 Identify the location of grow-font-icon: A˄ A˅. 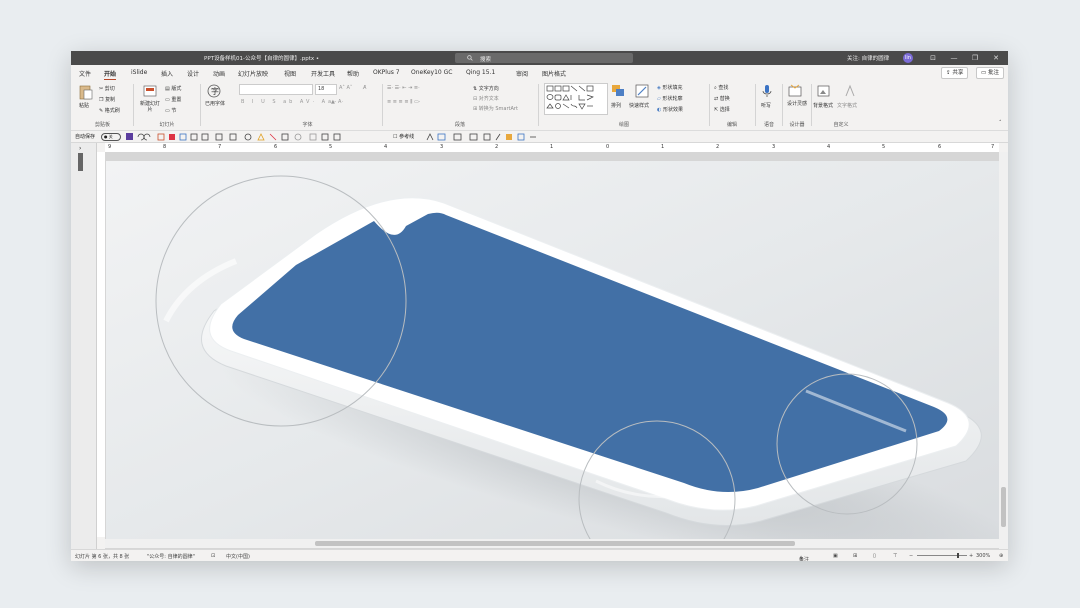
(345, 88).